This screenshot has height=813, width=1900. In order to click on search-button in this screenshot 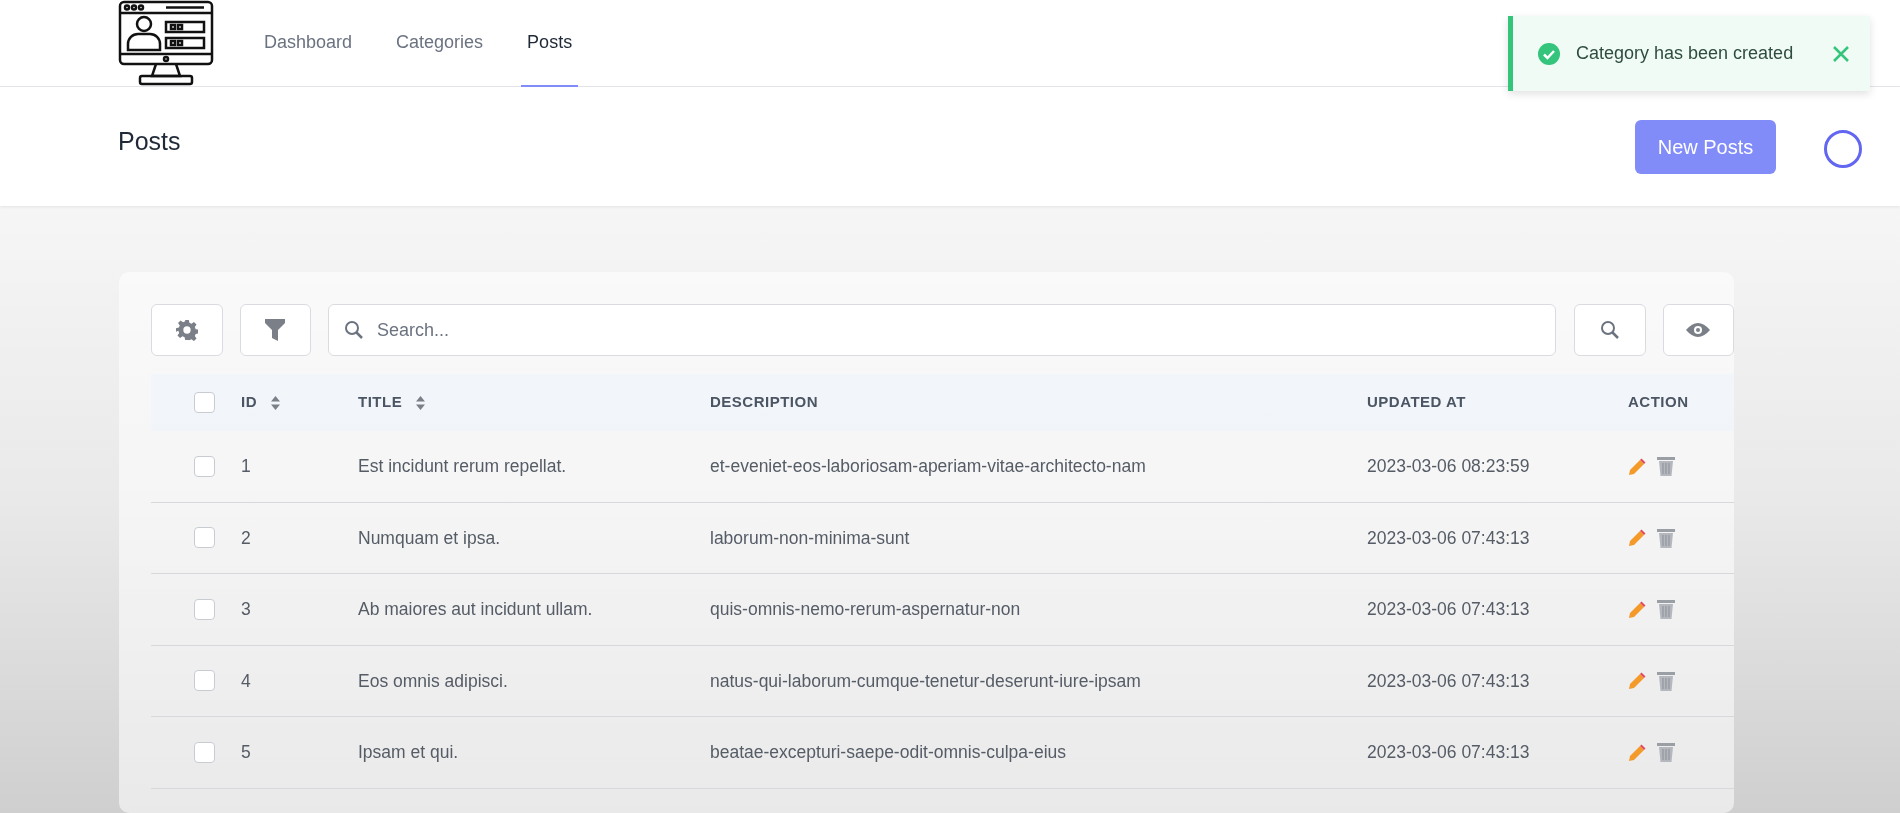, I will do `click(1610, 330)`.